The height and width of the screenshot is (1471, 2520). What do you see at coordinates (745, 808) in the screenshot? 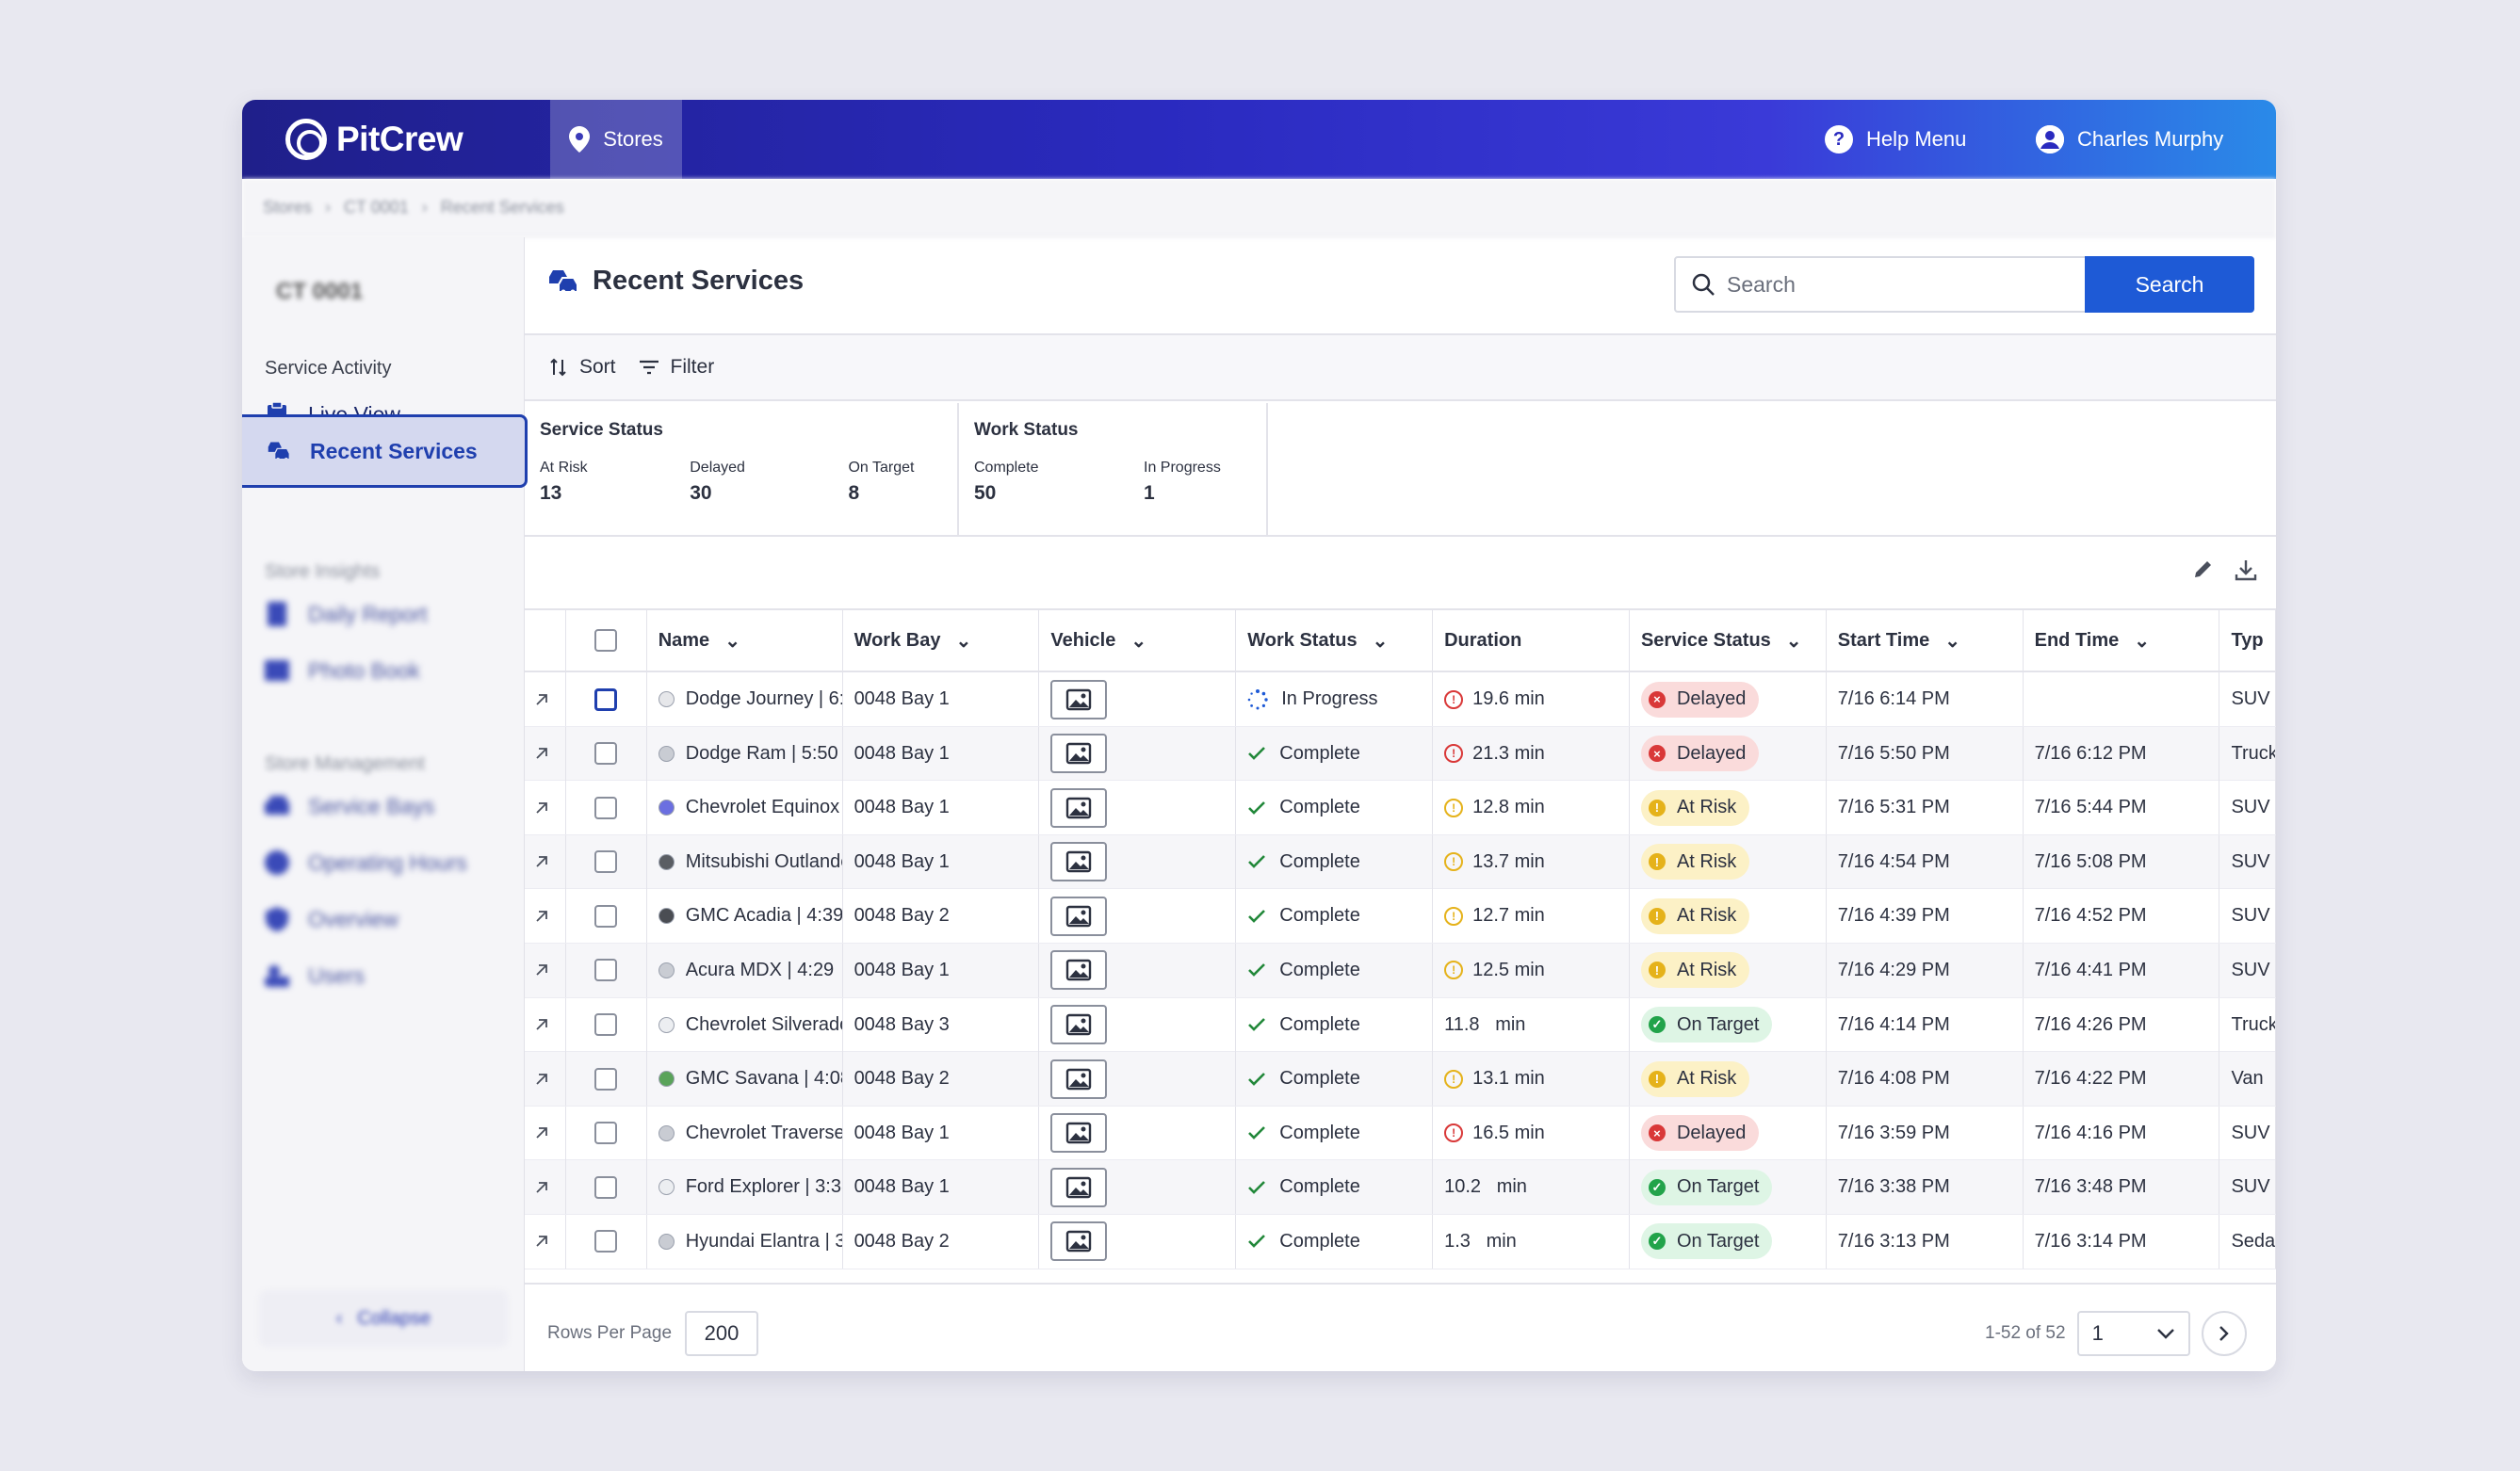
I see `cell-name: Chevrolet Equinox` at bounding box center [745, 808].